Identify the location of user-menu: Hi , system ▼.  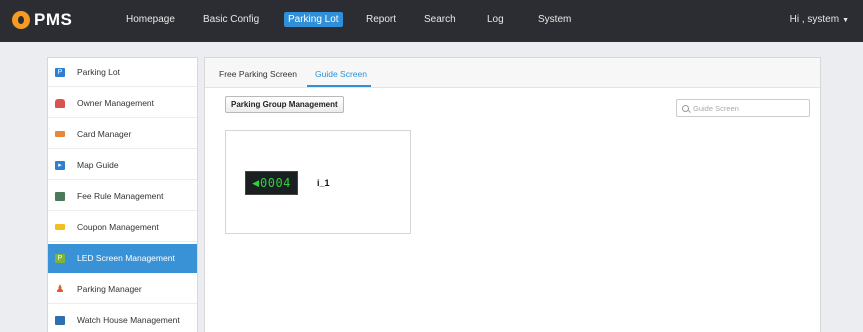
(819, 19).